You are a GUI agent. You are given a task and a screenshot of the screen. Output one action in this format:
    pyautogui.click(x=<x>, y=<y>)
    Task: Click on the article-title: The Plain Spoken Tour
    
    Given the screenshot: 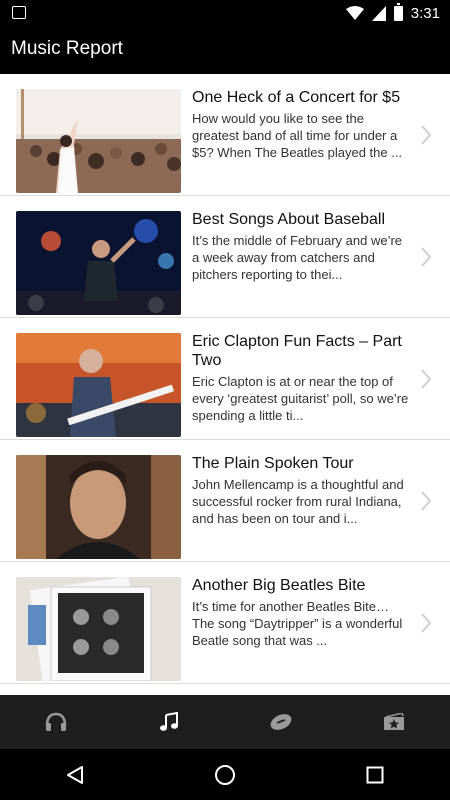 What is the action you would take?
    pyautogui.click(x=273, y=463)
    